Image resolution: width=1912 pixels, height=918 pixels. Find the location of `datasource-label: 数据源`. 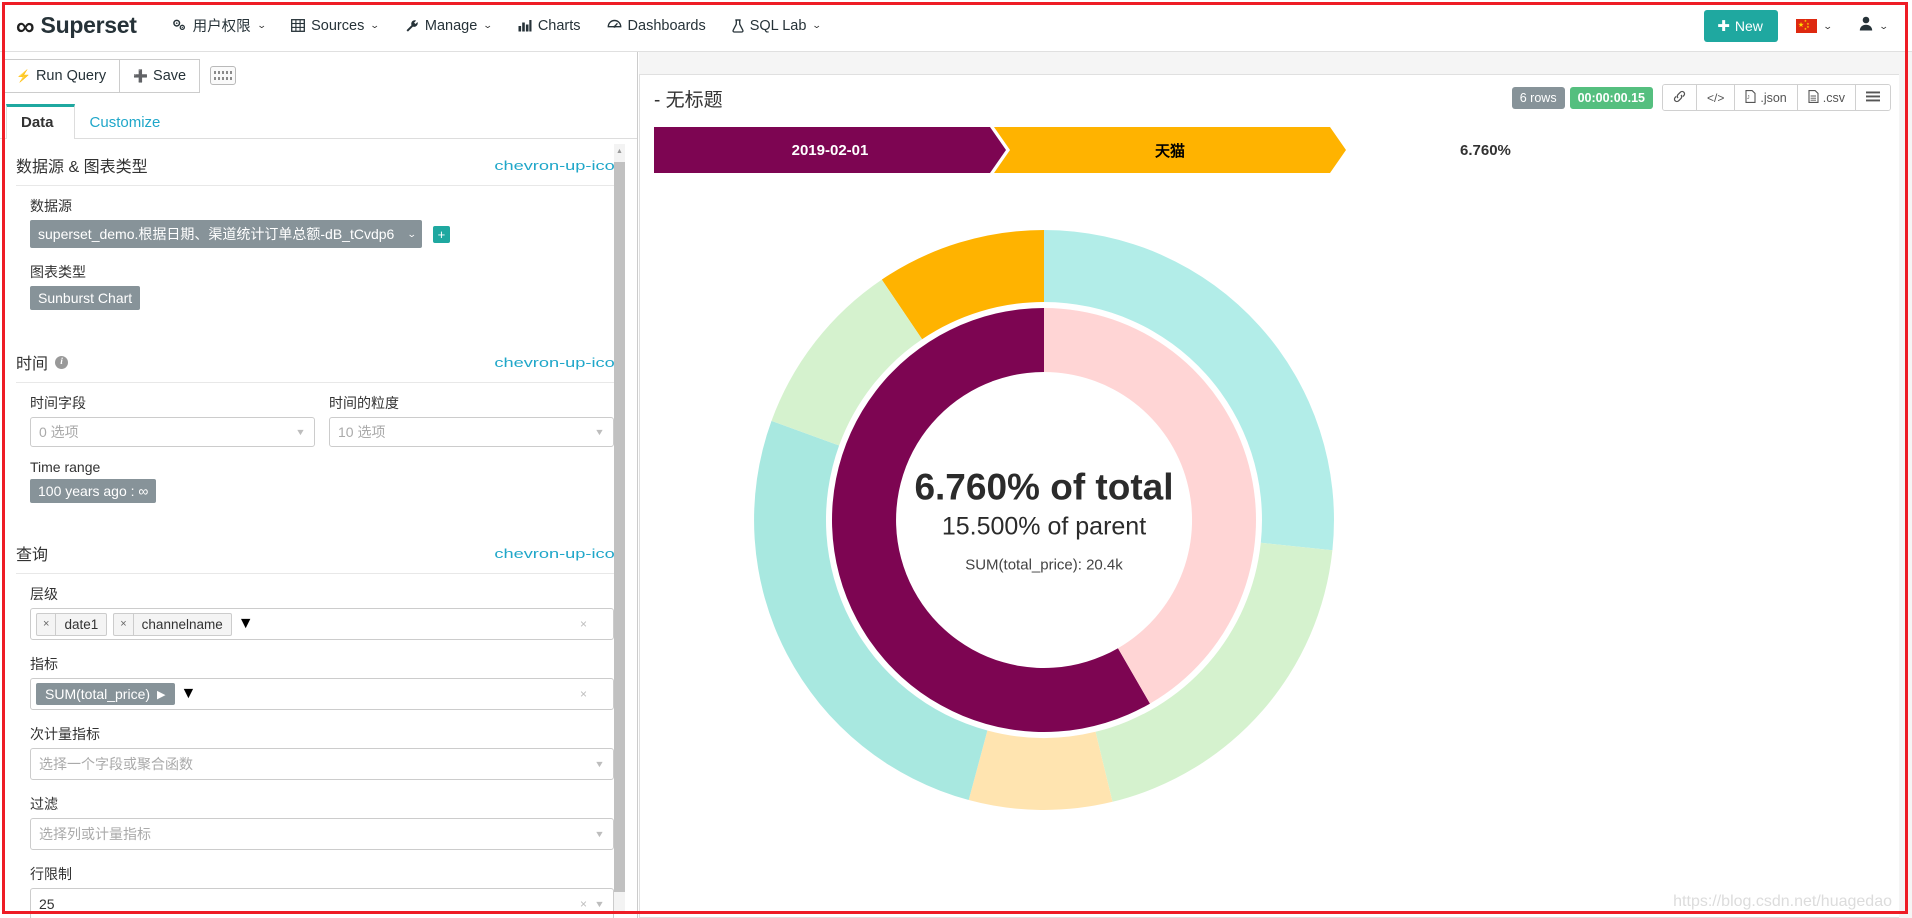

datasource-label: 数据源 is located at coordinates (51, 206).